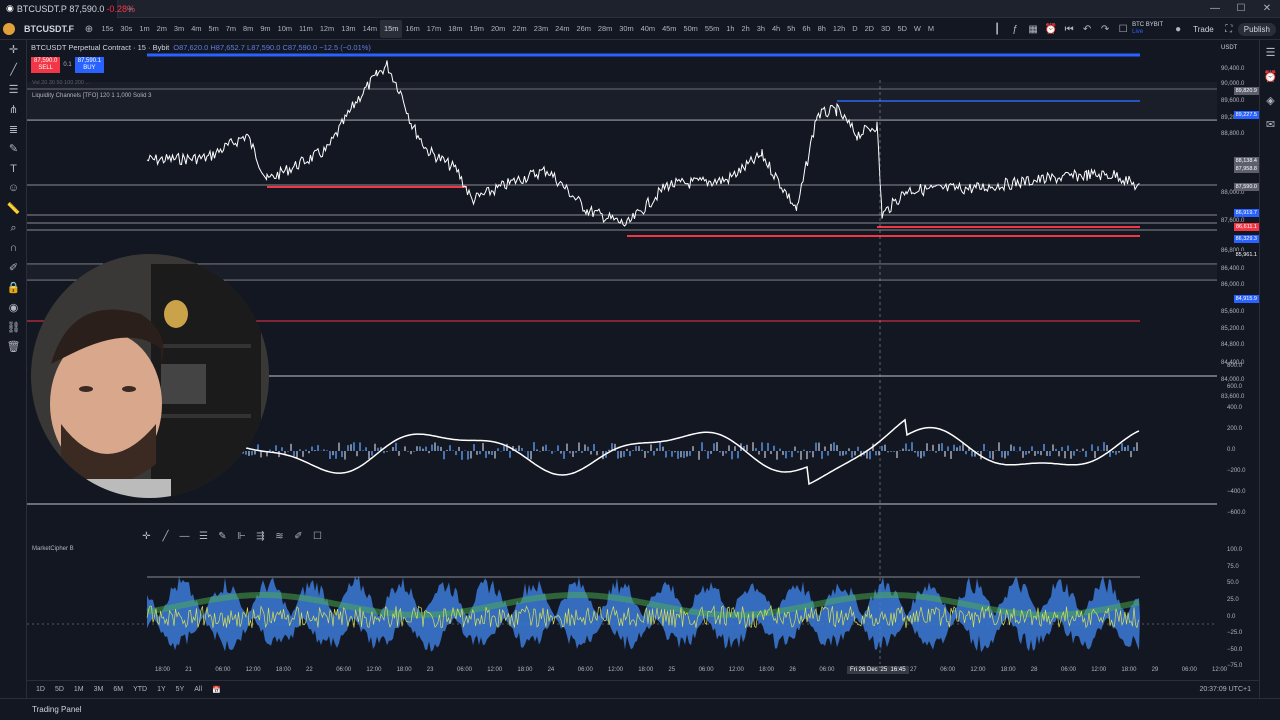  I want to click on timeframe-4h: 4h, so click(775, 29).